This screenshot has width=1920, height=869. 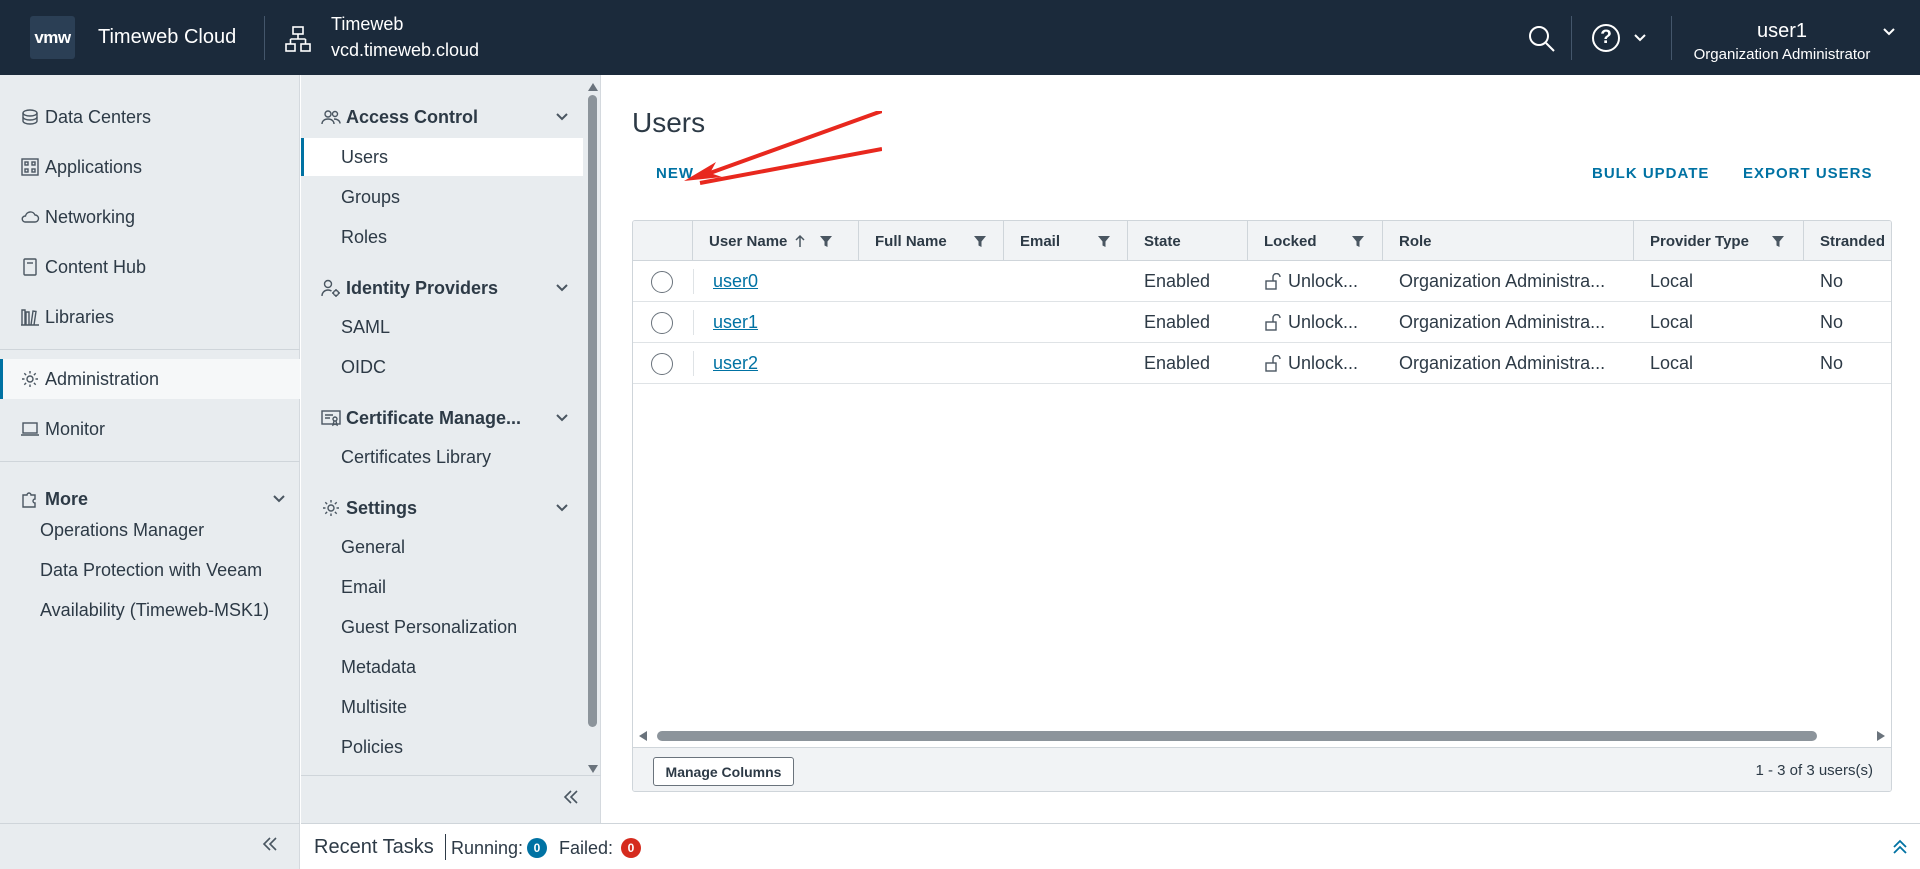 What do you see at coordinates (571, 797) in the screenshot?
I see `collapse-subnav-icon` at bounding box center [571, 797].